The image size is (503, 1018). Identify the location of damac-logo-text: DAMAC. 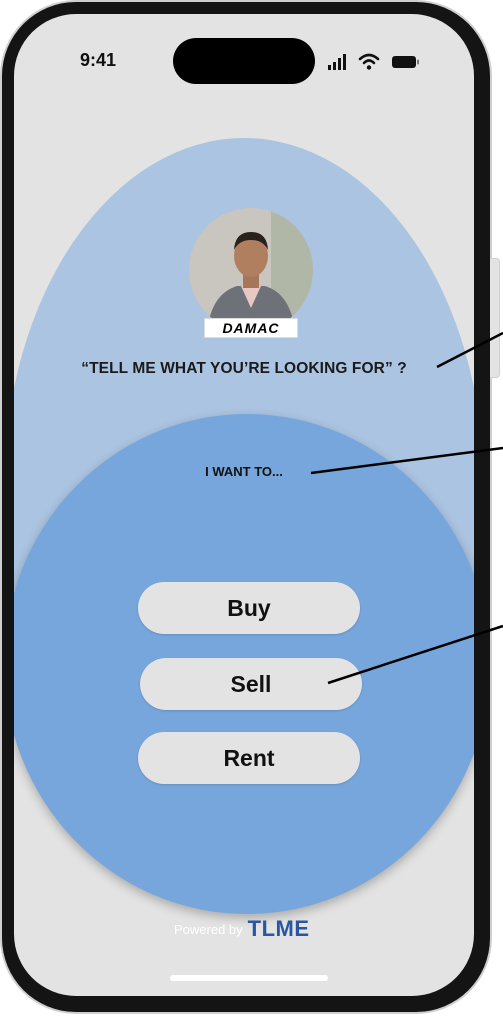
(250, 328).